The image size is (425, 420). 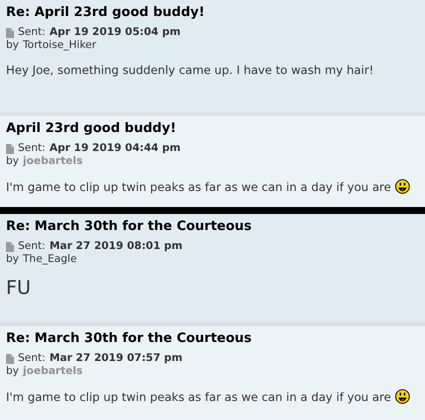 What do you see at coordinates (59, 45) in the screenshot?
I see `author-name: Tortoise_Hiker` at bounding box center [59, 45].